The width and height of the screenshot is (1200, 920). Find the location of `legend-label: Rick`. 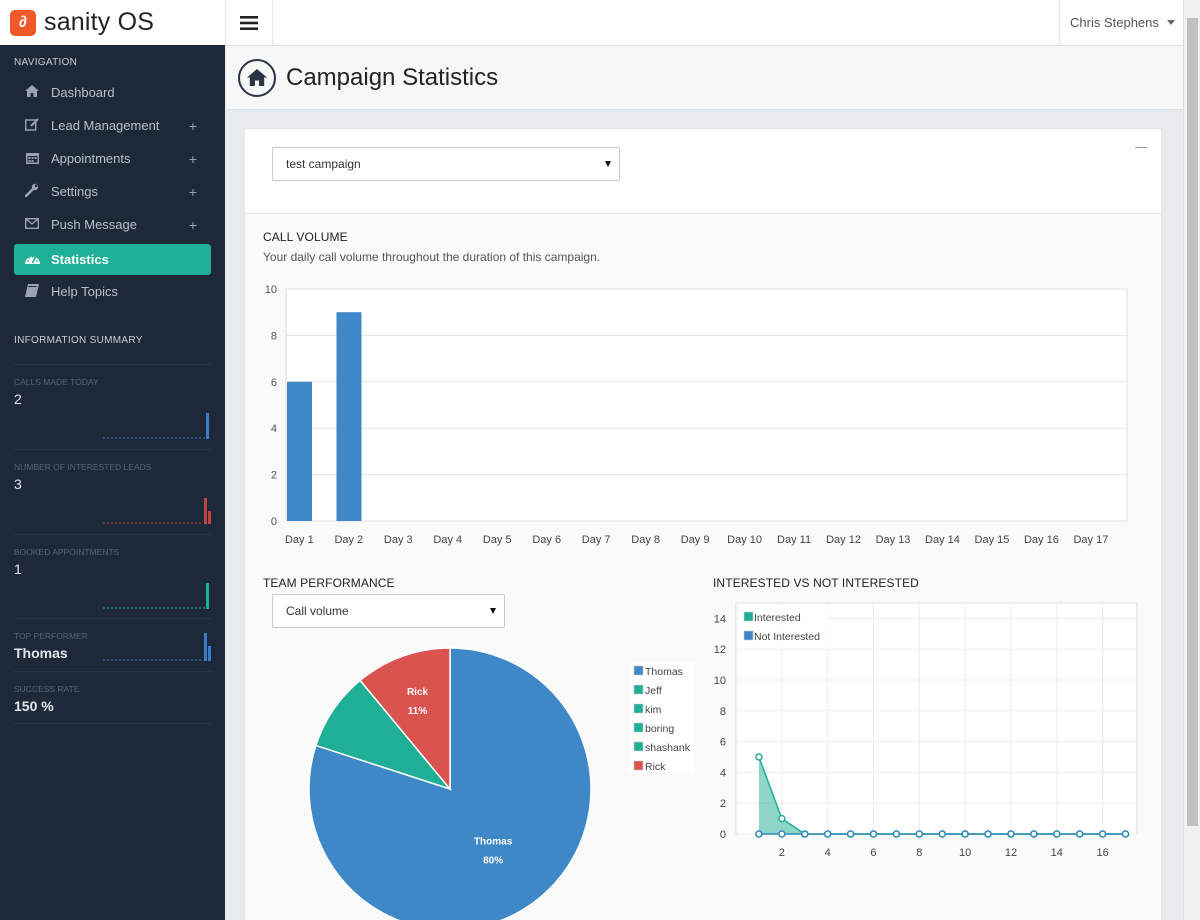

legend-label: Rick is located at coordinates (655, 767).